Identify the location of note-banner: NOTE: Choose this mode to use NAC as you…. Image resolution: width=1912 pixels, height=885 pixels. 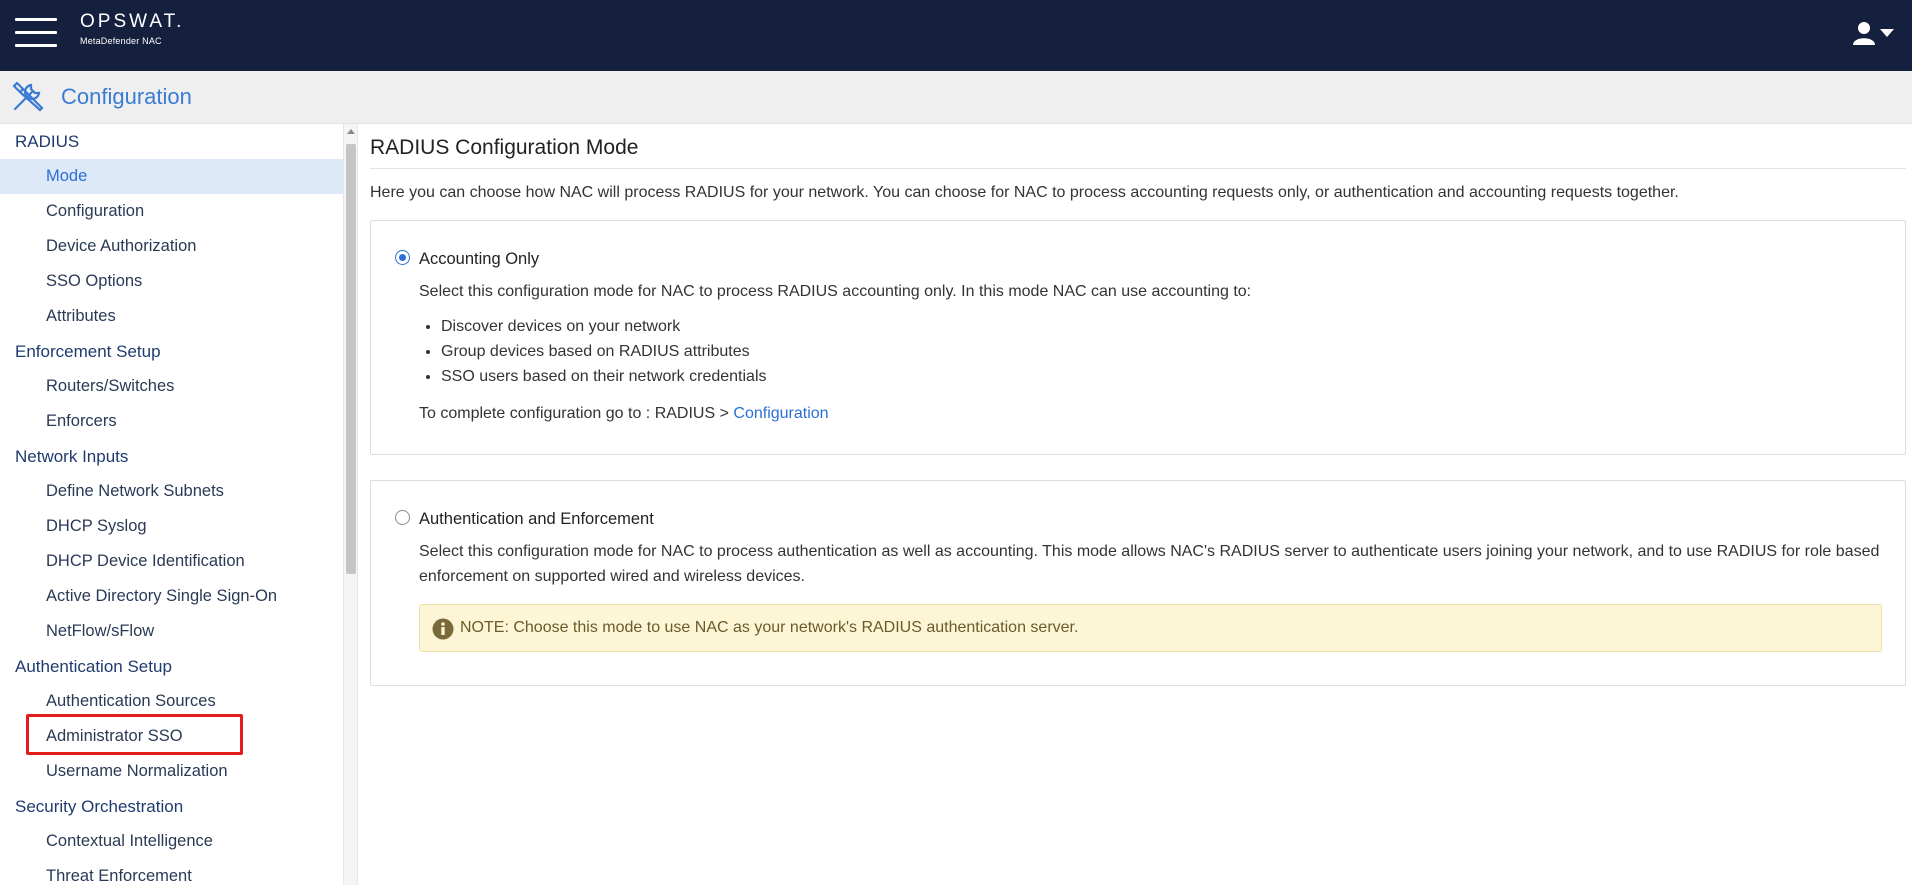
(1150, 628).